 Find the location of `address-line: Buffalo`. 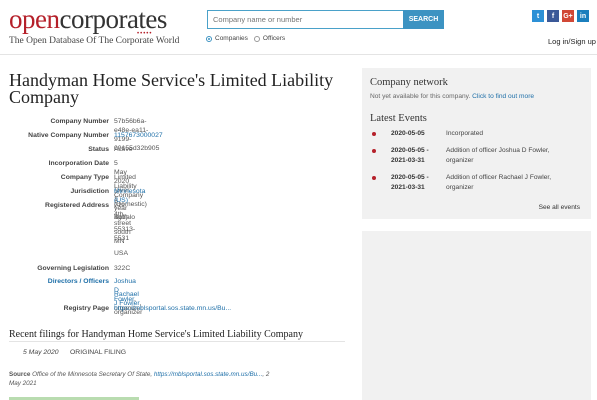

address-line: Buffalo is located at coordinates (125, 217).